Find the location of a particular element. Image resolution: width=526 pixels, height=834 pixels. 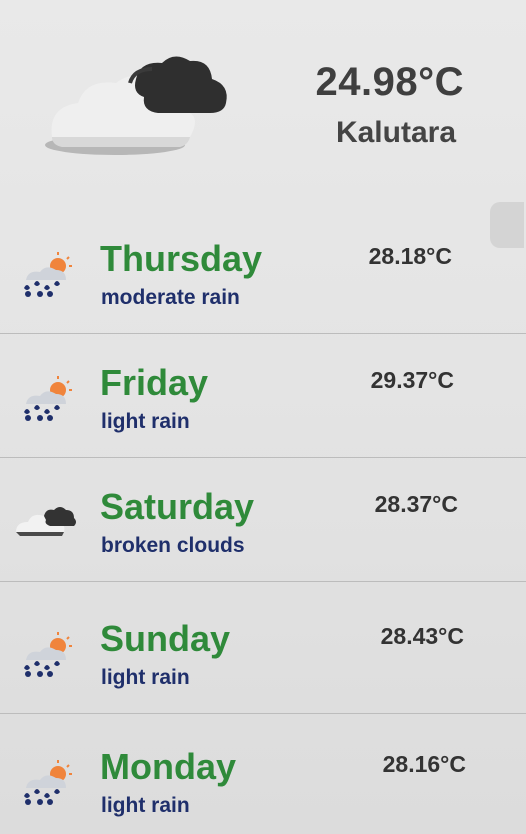

forecast-day: Friday is located at coordinates (154, 382).